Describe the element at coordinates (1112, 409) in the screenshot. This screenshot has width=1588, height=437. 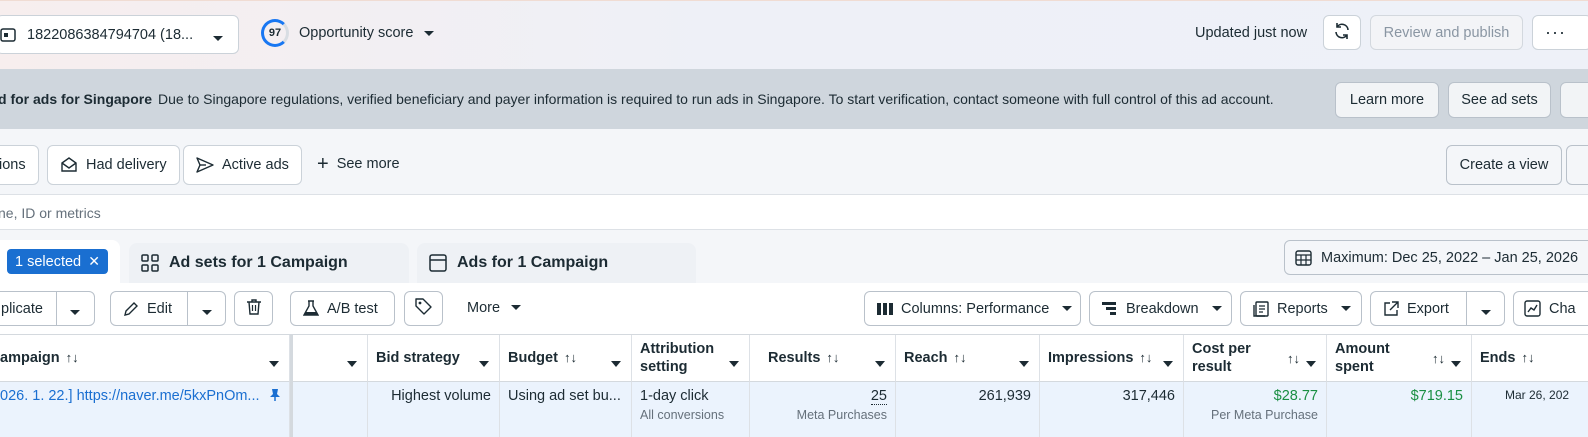
I see `table-row-impressions-cell: 317,446` at that location.